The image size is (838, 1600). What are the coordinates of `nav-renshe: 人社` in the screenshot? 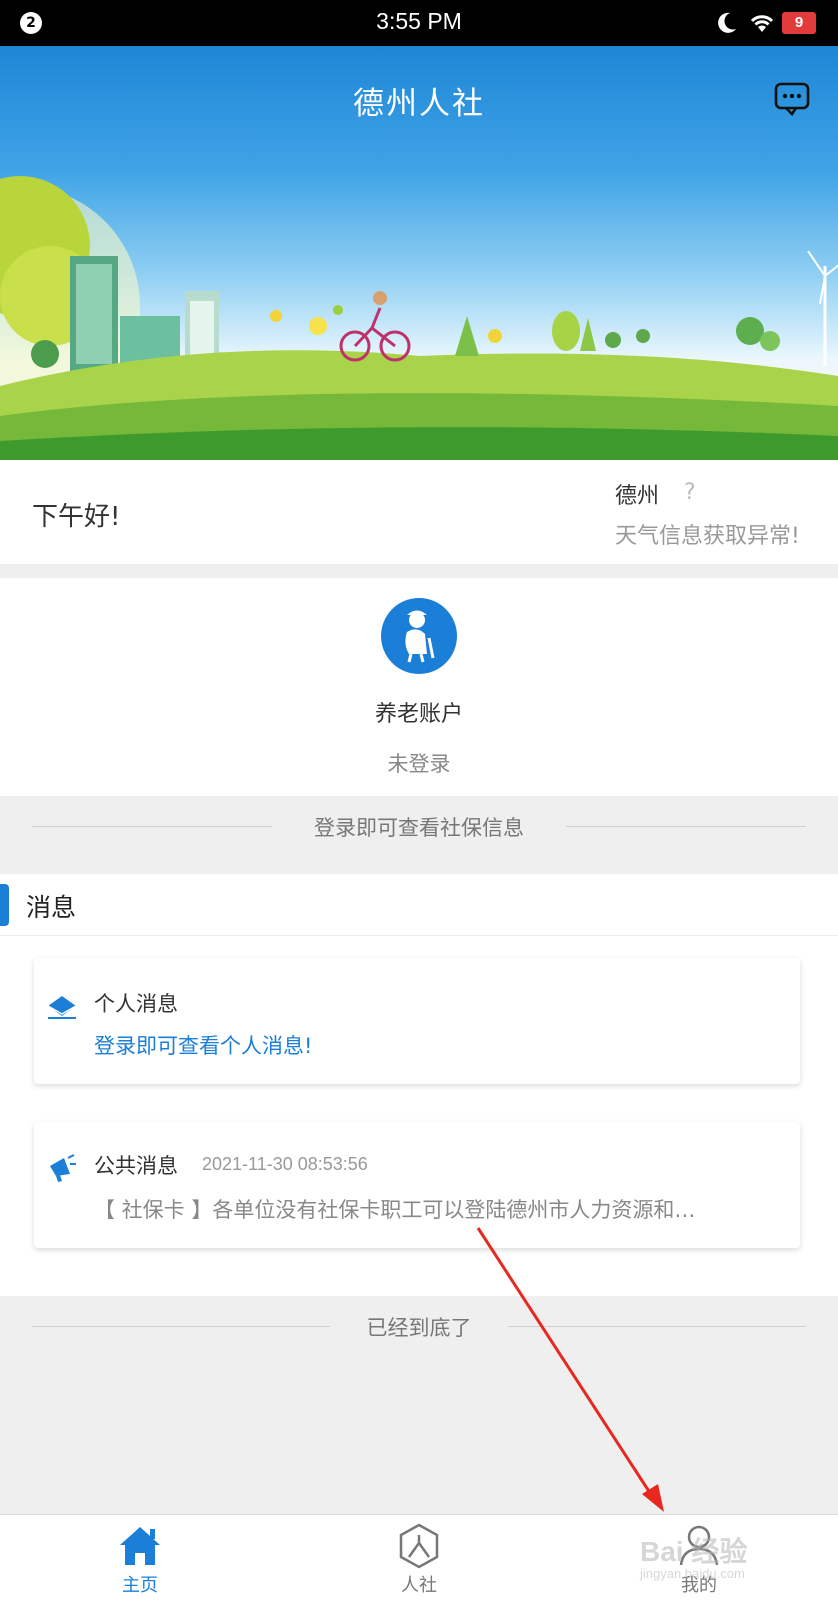 It's located at (419, 1557).